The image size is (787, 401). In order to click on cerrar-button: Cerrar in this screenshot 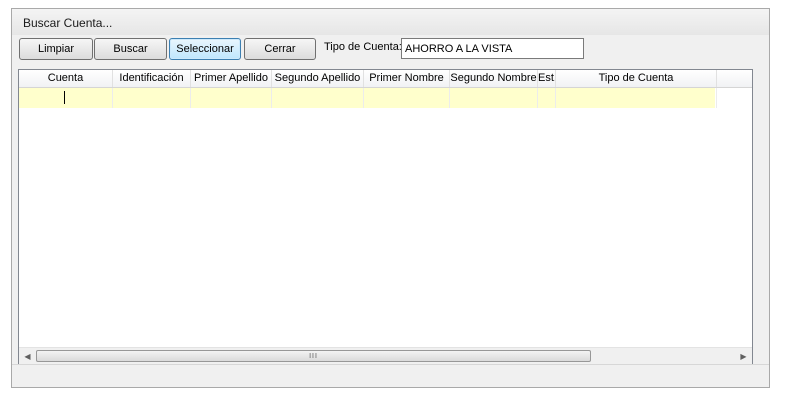, I will do `click(280, 49)`.